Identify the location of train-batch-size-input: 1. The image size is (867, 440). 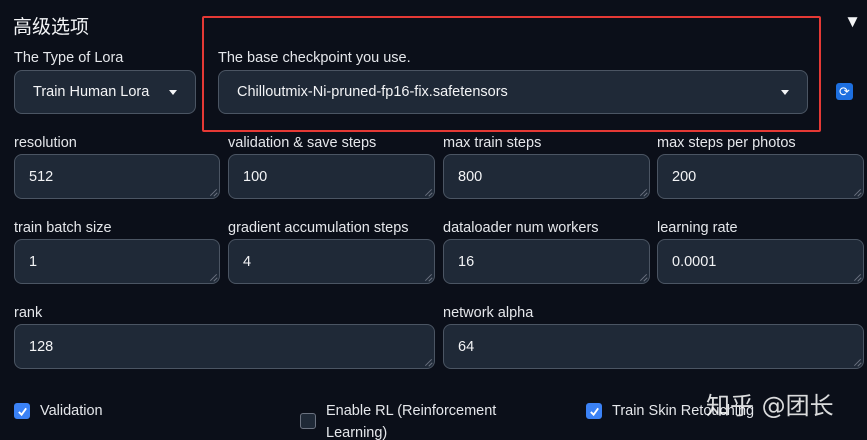
(117, 261).